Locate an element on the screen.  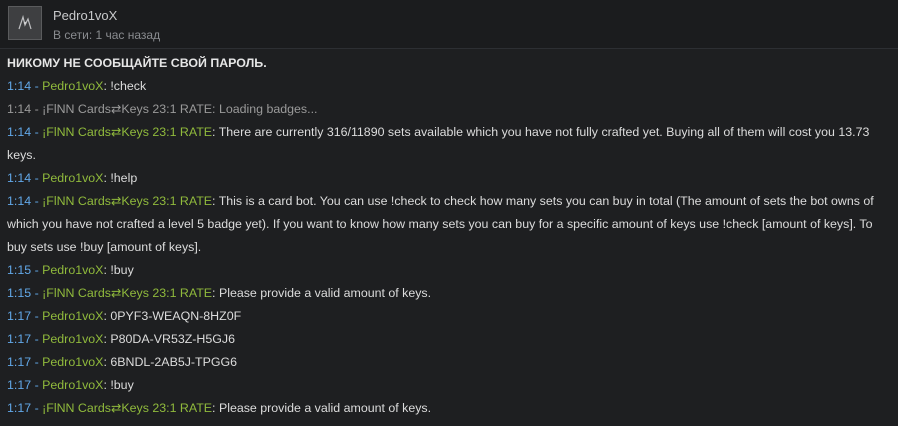
avatar is located at coordinates (25, 23).